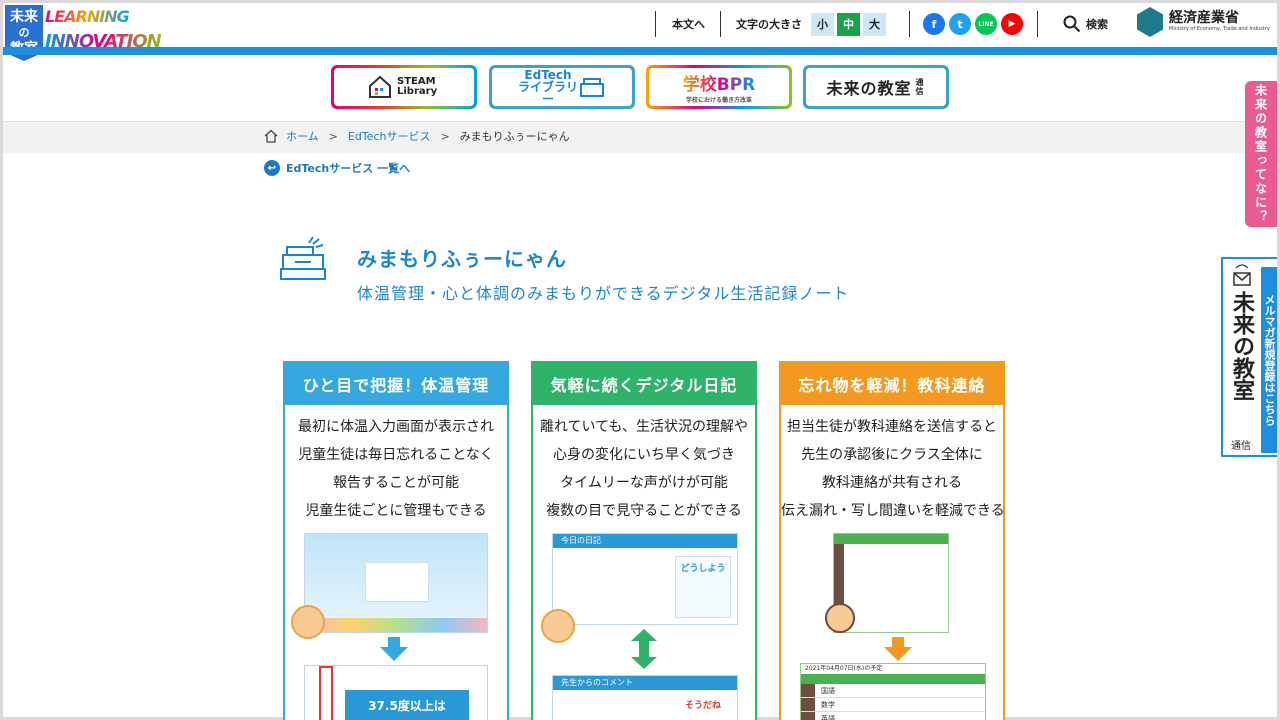  Describe the element at coordinates (562, 87) in the screenshot. I see `edtech-library-banner: EdTech ライブラリー` at that location.